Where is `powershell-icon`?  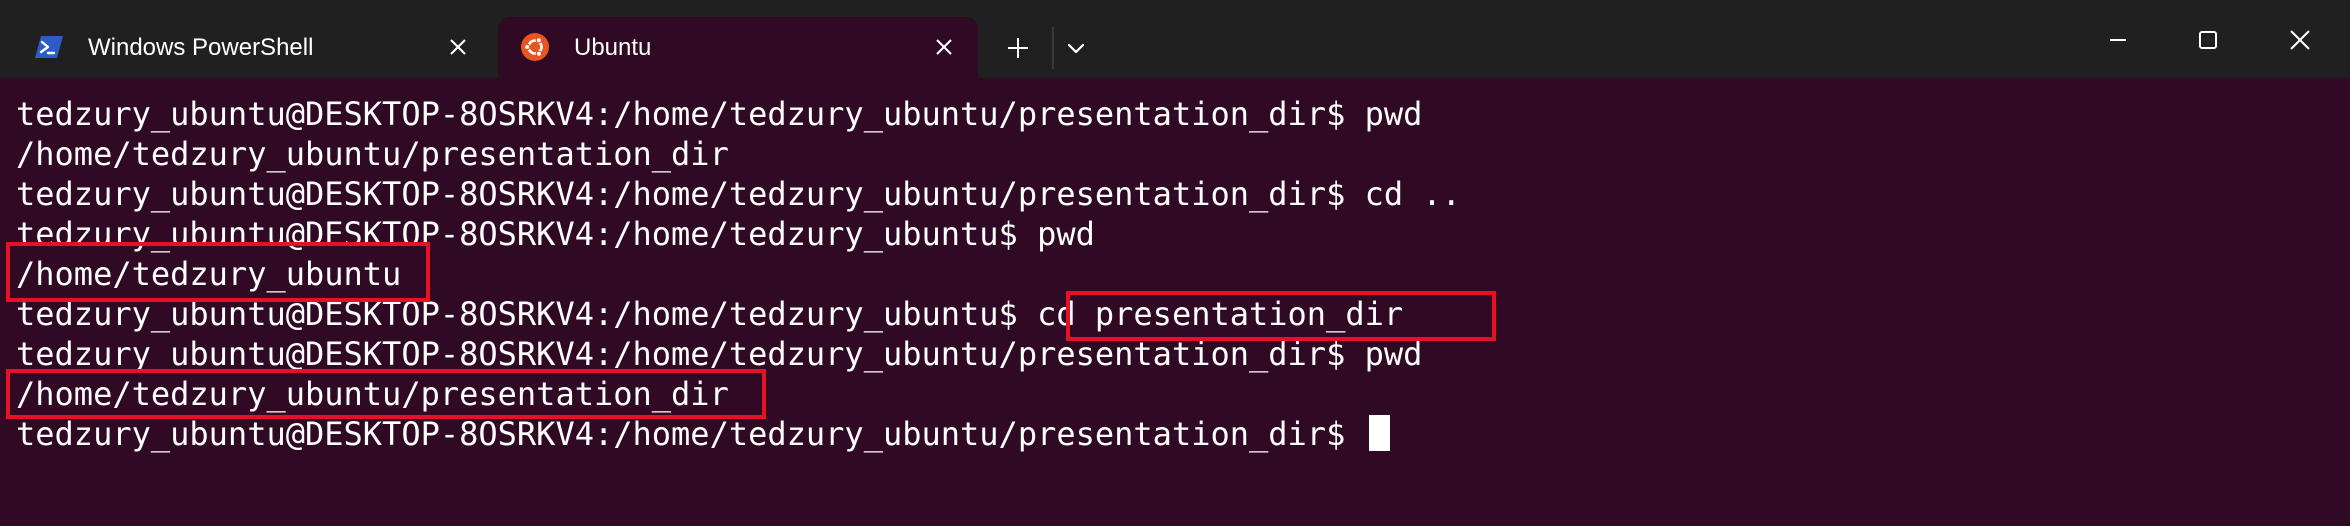
powershell-icon is located at coordinates (49, 47).